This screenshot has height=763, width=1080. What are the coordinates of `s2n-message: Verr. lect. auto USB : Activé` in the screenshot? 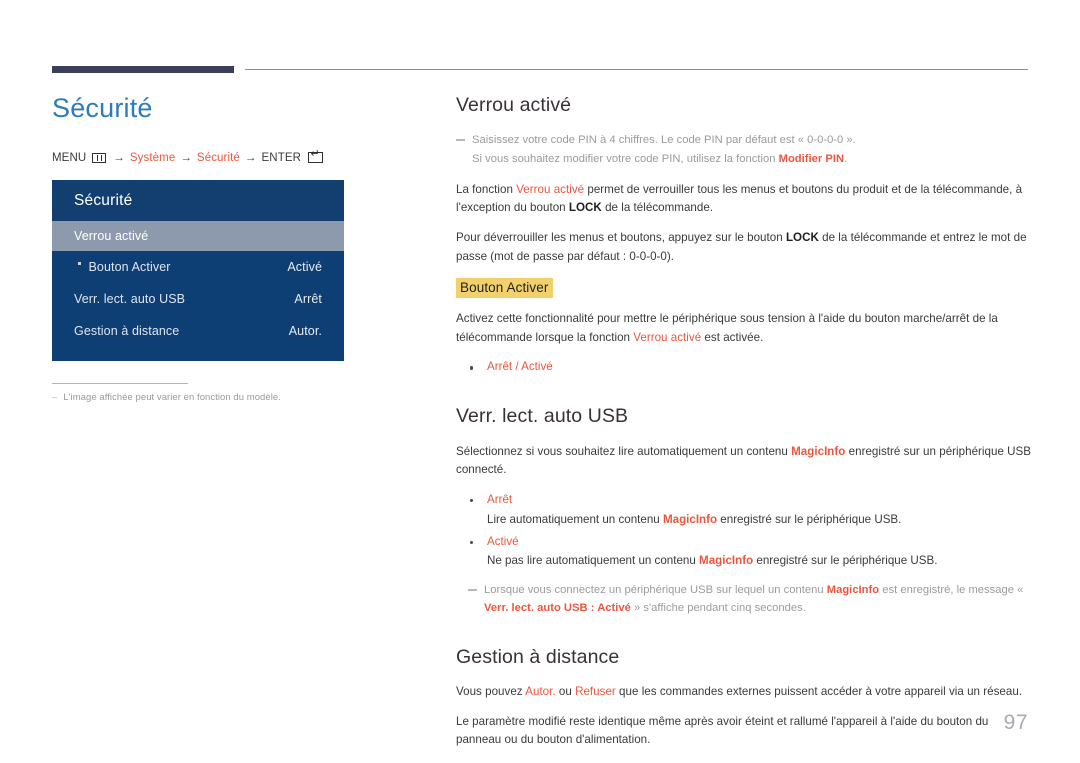 It's located at (557, 608).